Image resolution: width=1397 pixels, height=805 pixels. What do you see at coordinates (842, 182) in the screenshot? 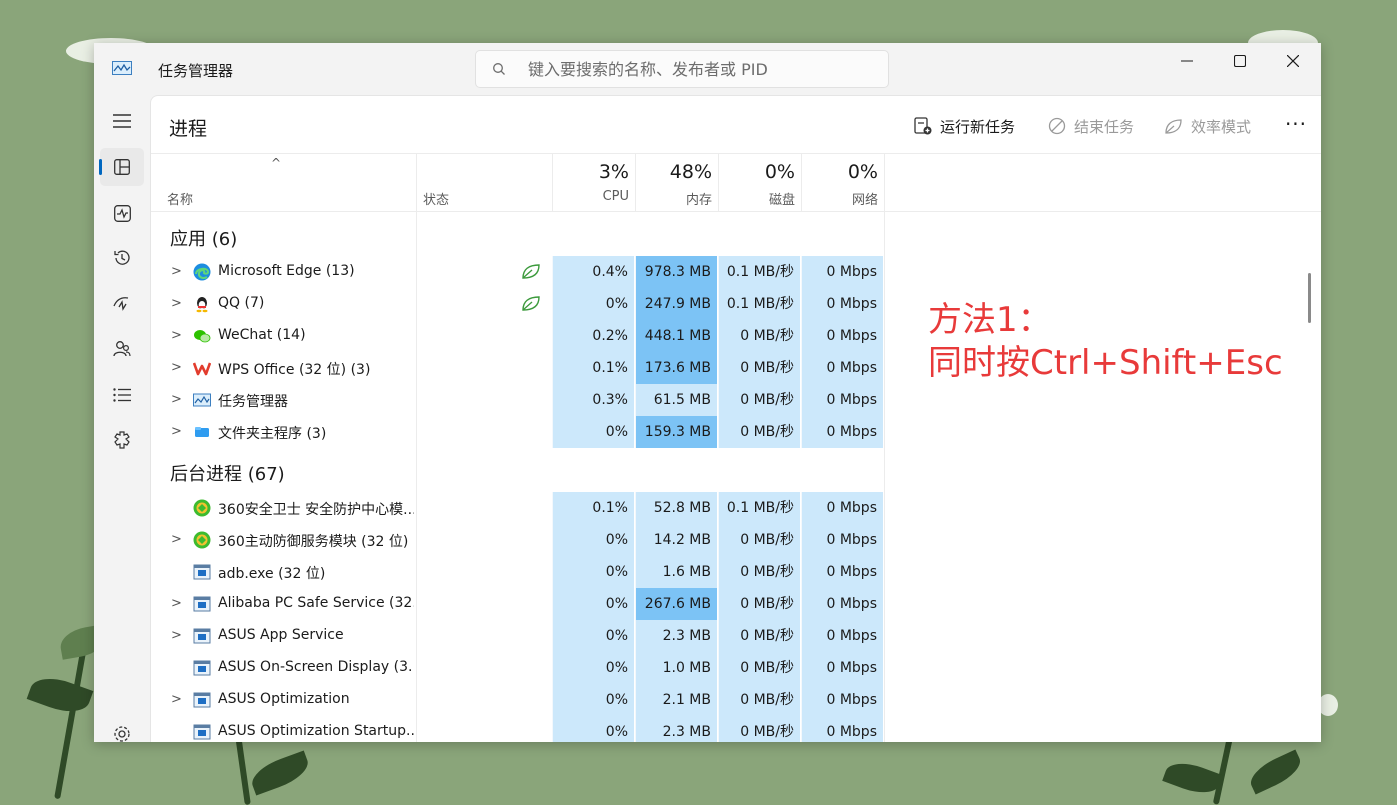
I see `column-header-network: 0% 网络` at bounding box center [842, 182].